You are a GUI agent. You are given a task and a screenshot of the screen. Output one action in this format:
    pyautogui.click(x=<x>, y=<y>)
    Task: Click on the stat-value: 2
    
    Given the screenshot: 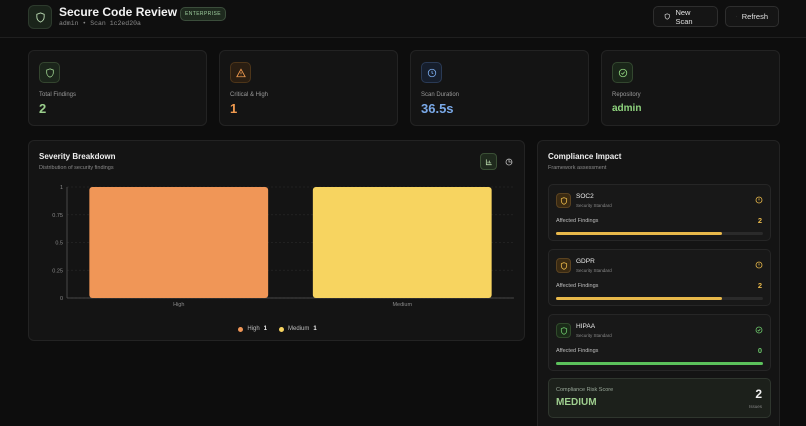 What is the action you would take?
    pyautogui.click(x=43, y=108)
    